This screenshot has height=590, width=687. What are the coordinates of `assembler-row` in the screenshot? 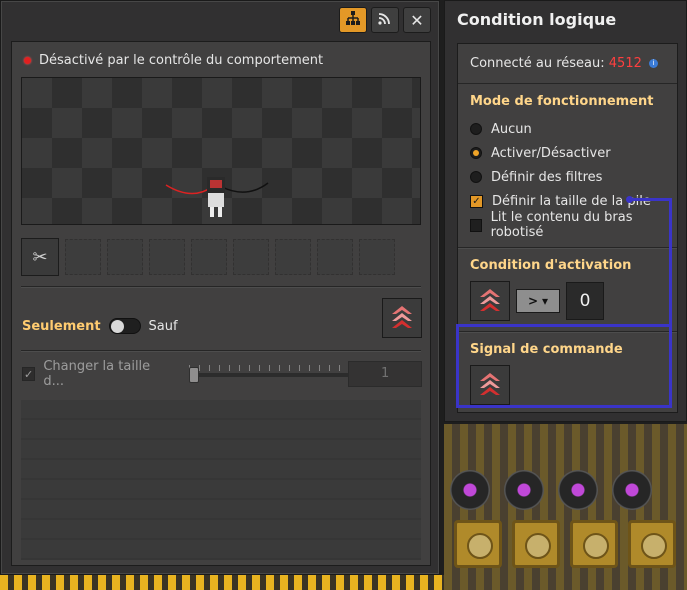 It's located at (565, 490).